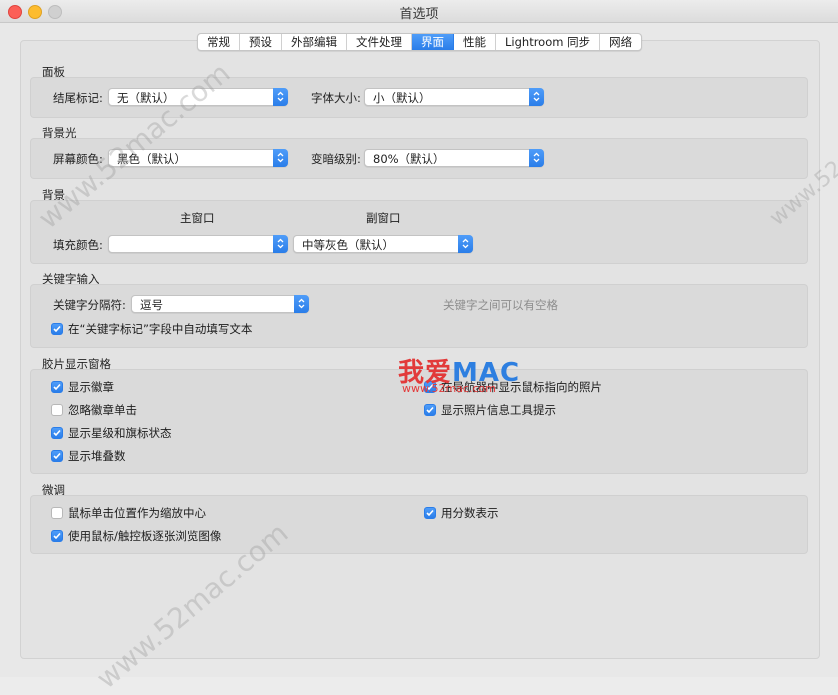 The image size is (838, 695). I want to click on show-ratings-picks-checkbox: 显示星级和旗标状态, so click(111, 433).